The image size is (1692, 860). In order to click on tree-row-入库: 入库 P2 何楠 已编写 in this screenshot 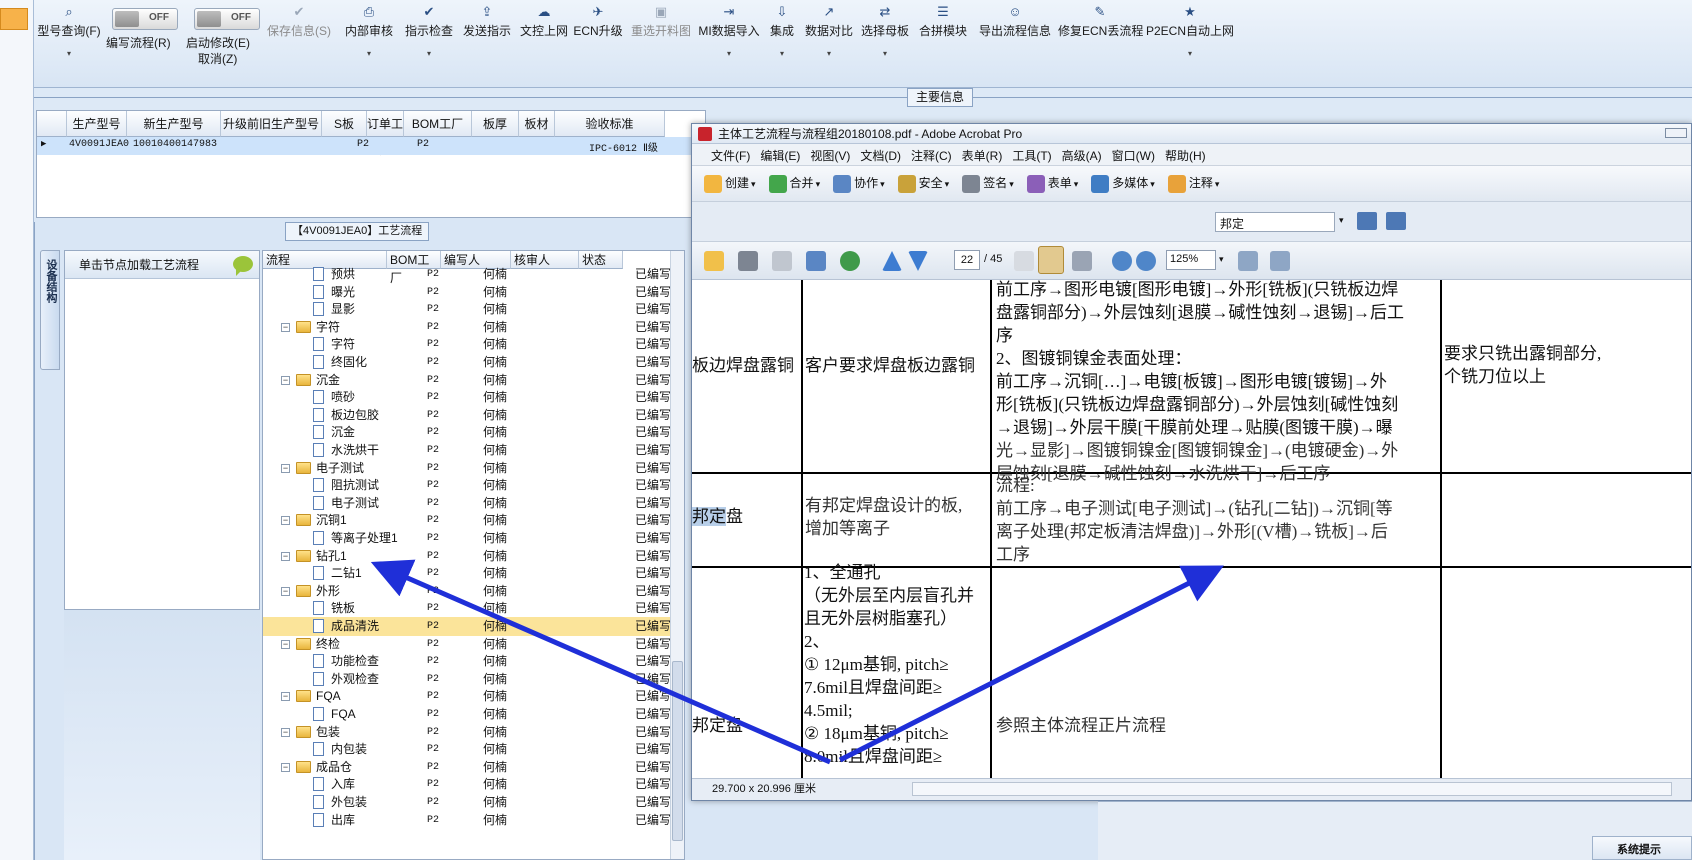, I will do `click(467, 784)`.